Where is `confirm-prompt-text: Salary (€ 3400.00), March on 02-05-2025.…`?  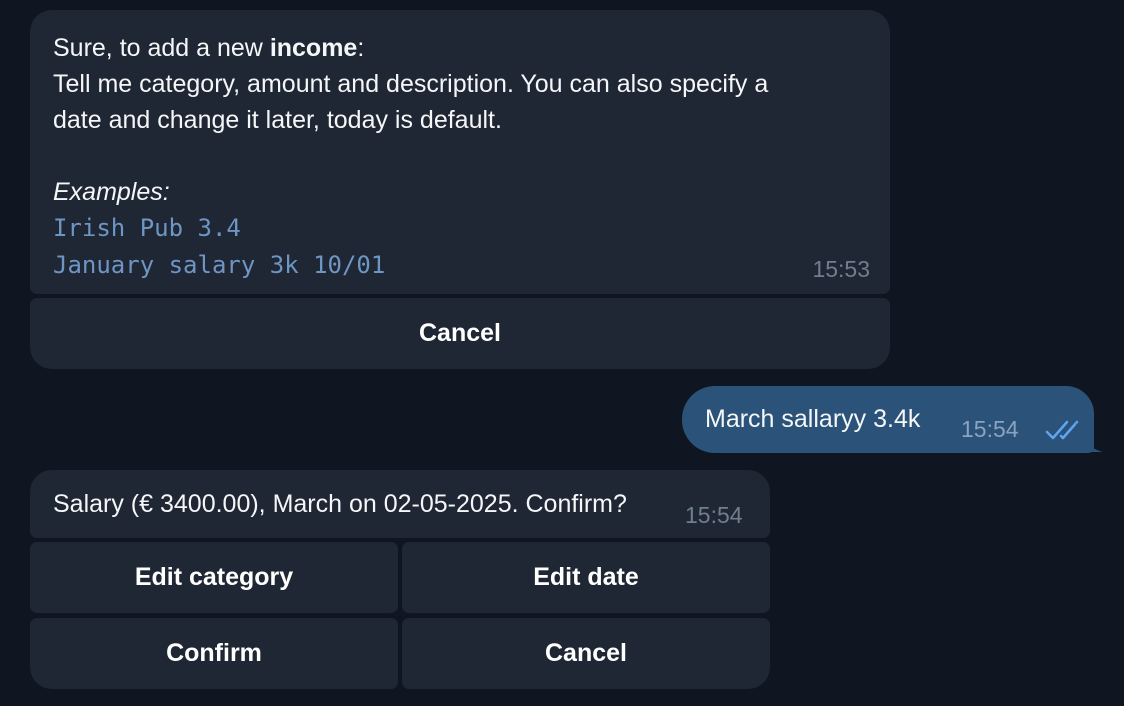
confirm-prompt-text: Salary (€ 3400.00), March on 02-05-2025.… is located at coordinates (340, 504).